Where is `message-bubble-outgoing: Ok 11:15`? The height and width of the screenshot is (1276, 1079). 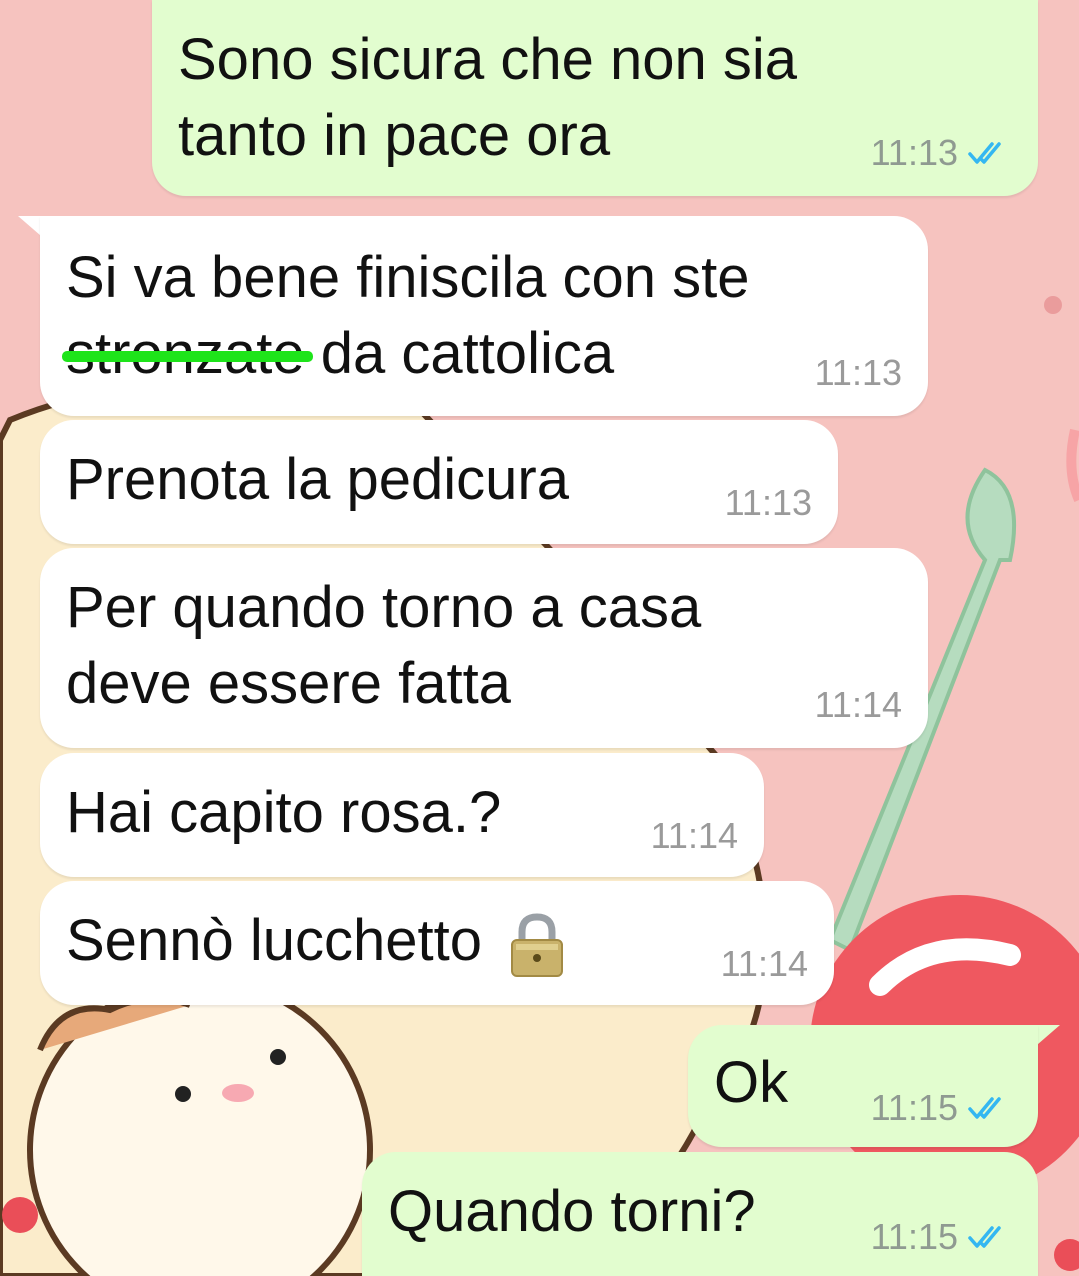
message-bubble-outgoing: Ok 11:15 is located at coordinates (863, 1086).